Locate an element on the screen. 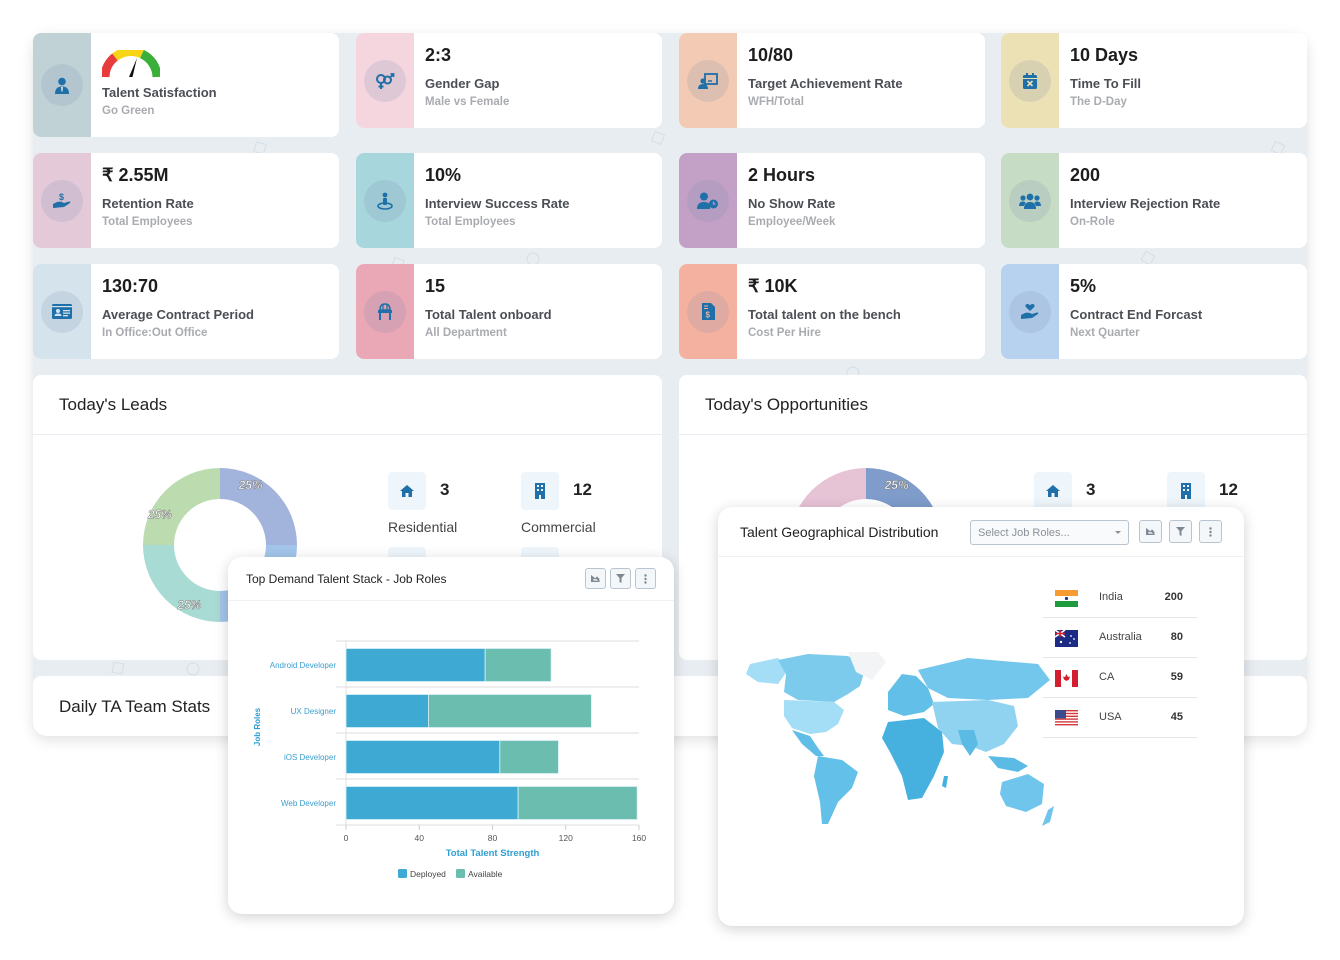  kpi-label: Target Achievement Rate is located at coordinates (825, 83).